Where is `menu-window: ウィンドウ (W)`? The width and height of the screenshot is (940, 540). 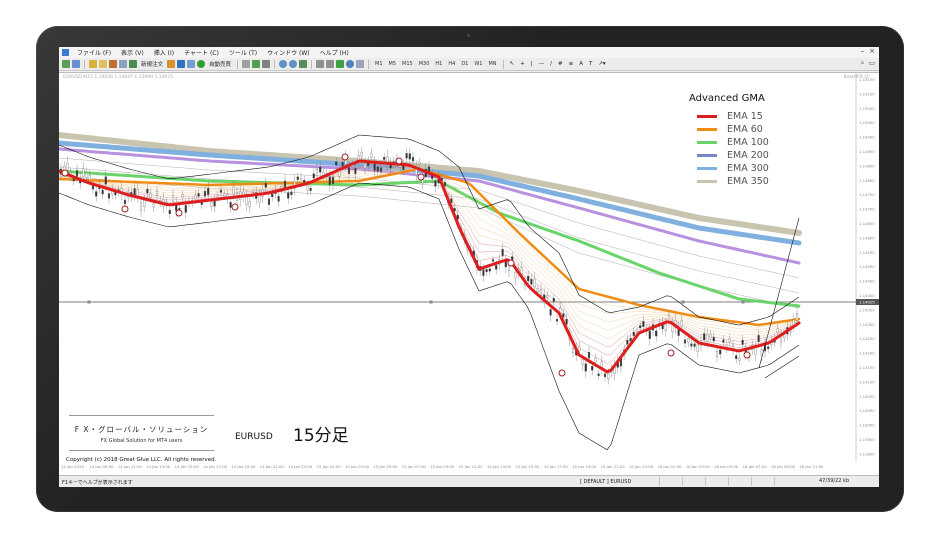
menu-window: ウィンドウ (W) is located at coordinates (288, 52).